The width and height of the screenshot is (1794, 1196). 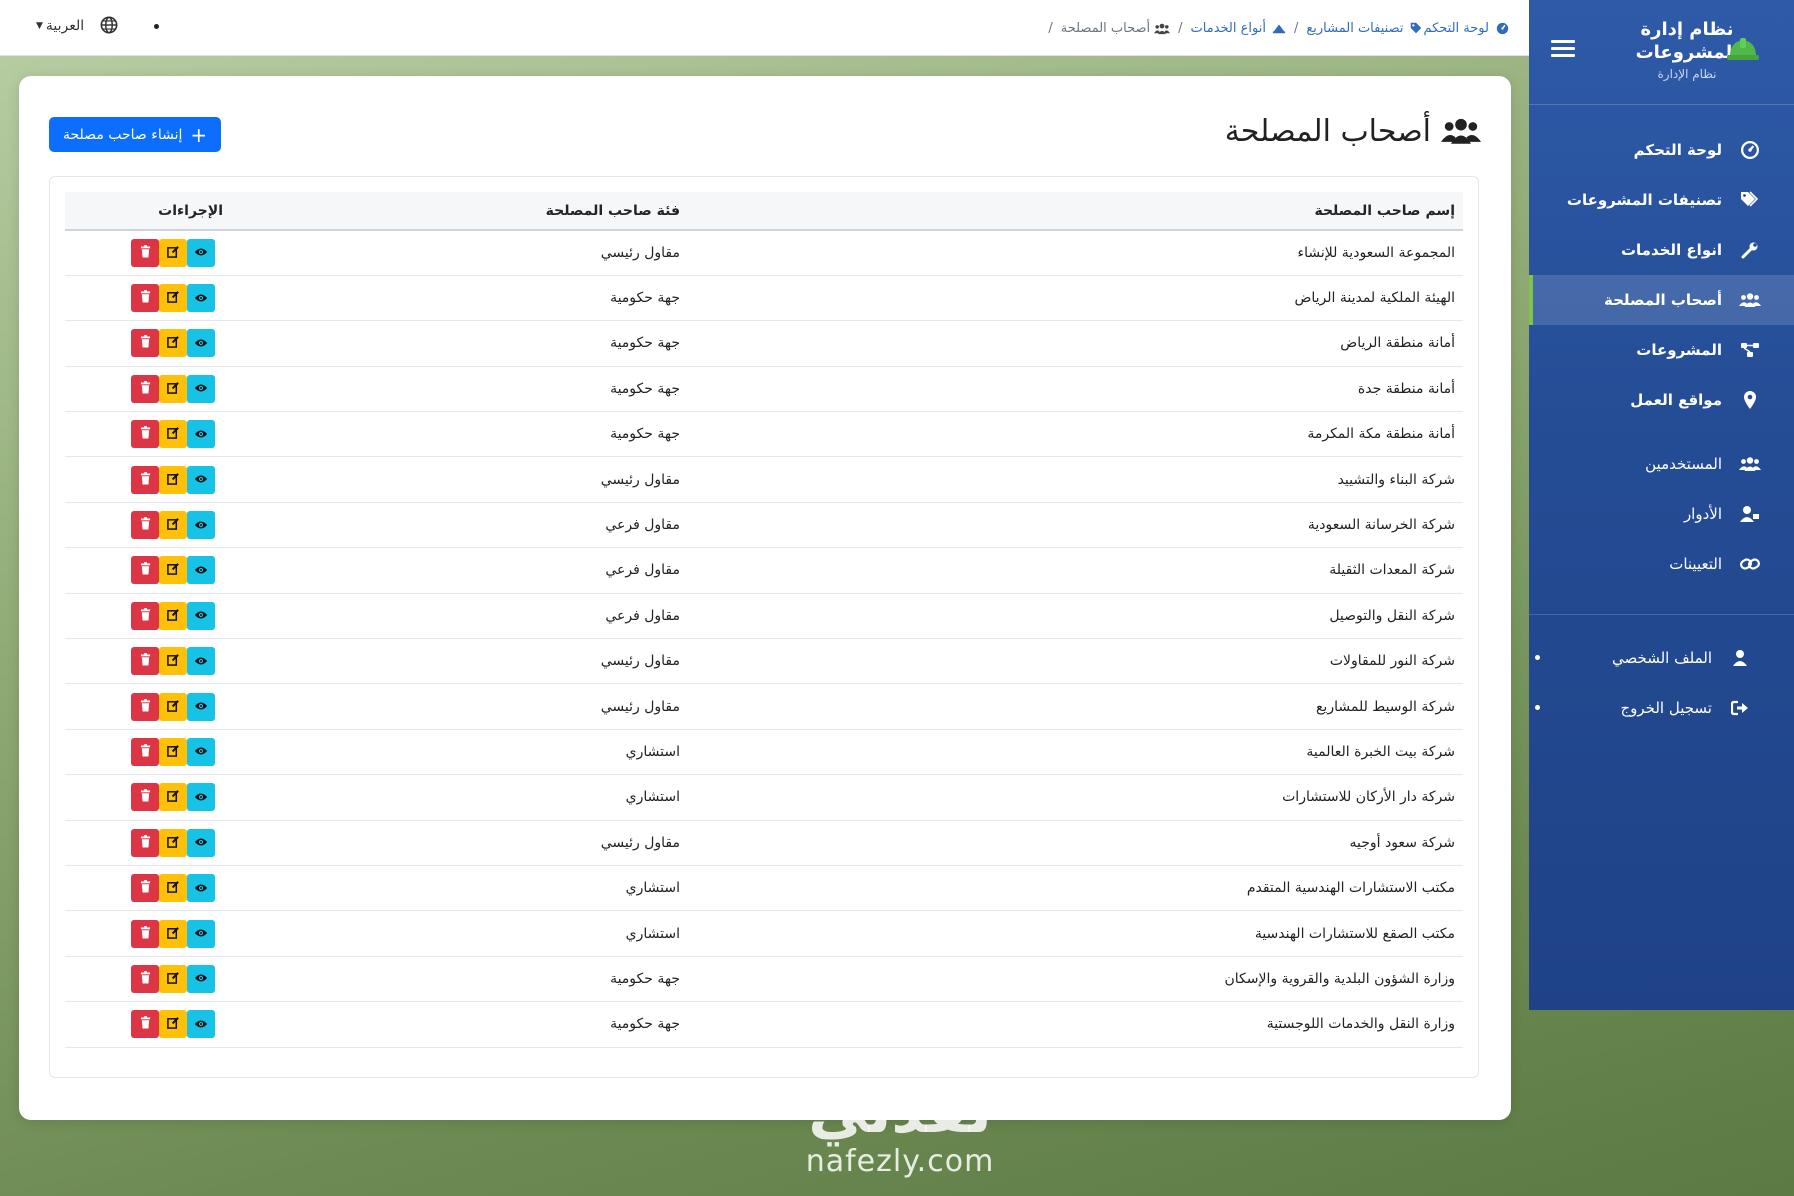 I want to click on users-icon, so click(x=1750, y=300).